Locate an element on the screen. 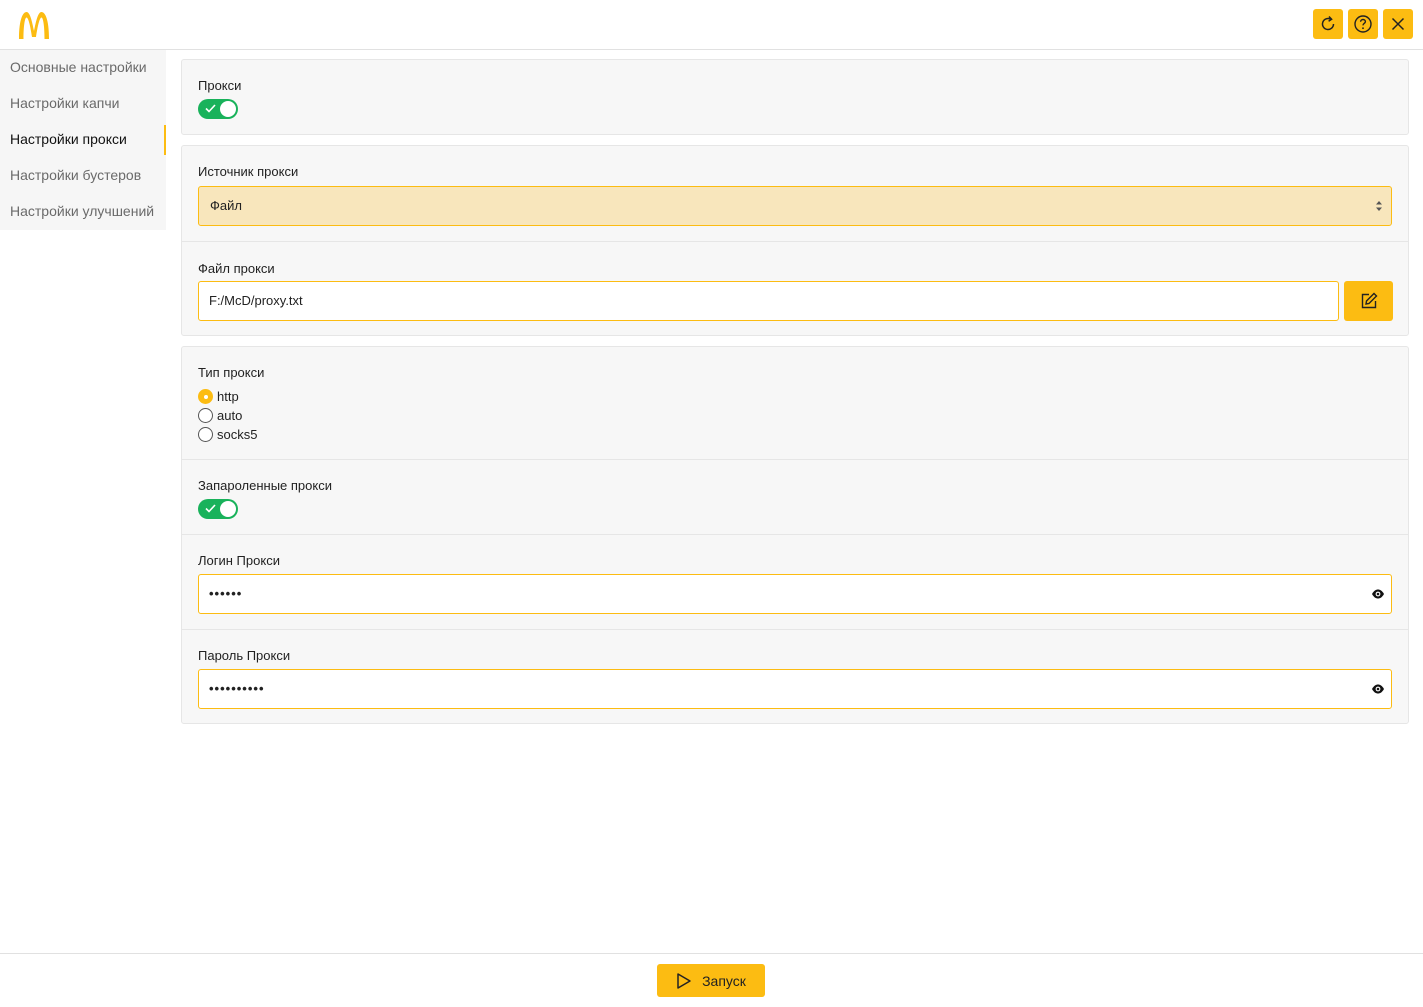 This screenshot has height=1007, width=1423. proxy-login-value: •••••• is located at coordinates (226, 593).